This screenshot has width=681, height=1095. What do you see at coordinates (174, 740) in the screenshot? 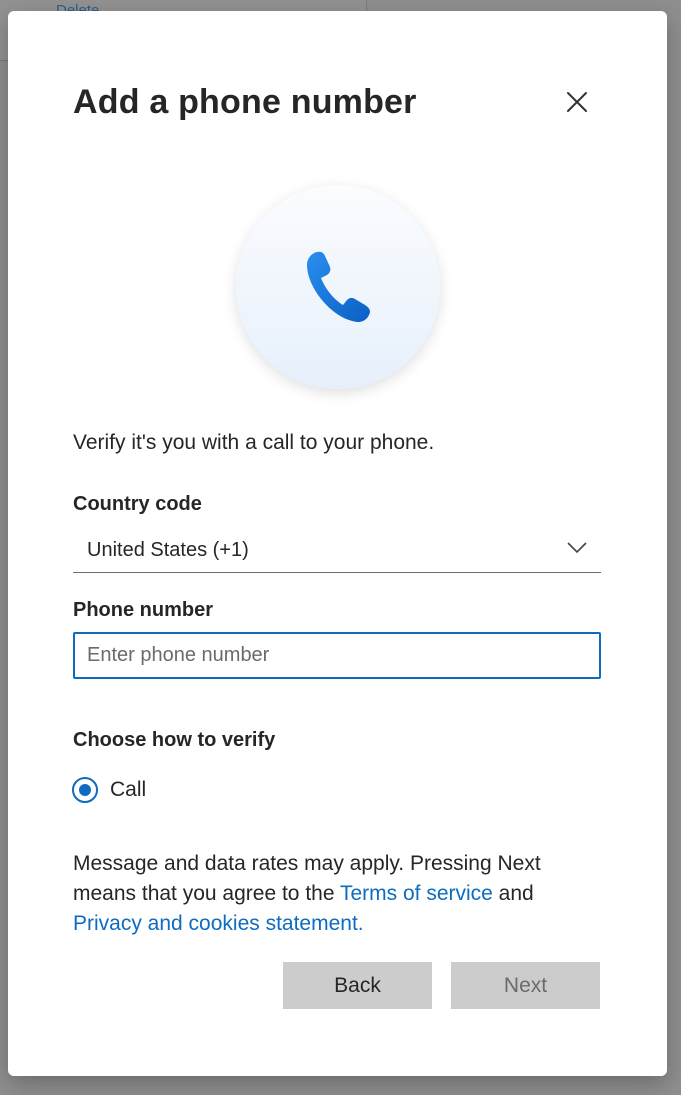
I see `verify-method-label: Choose how to verify` at bounding box center [174, 740].